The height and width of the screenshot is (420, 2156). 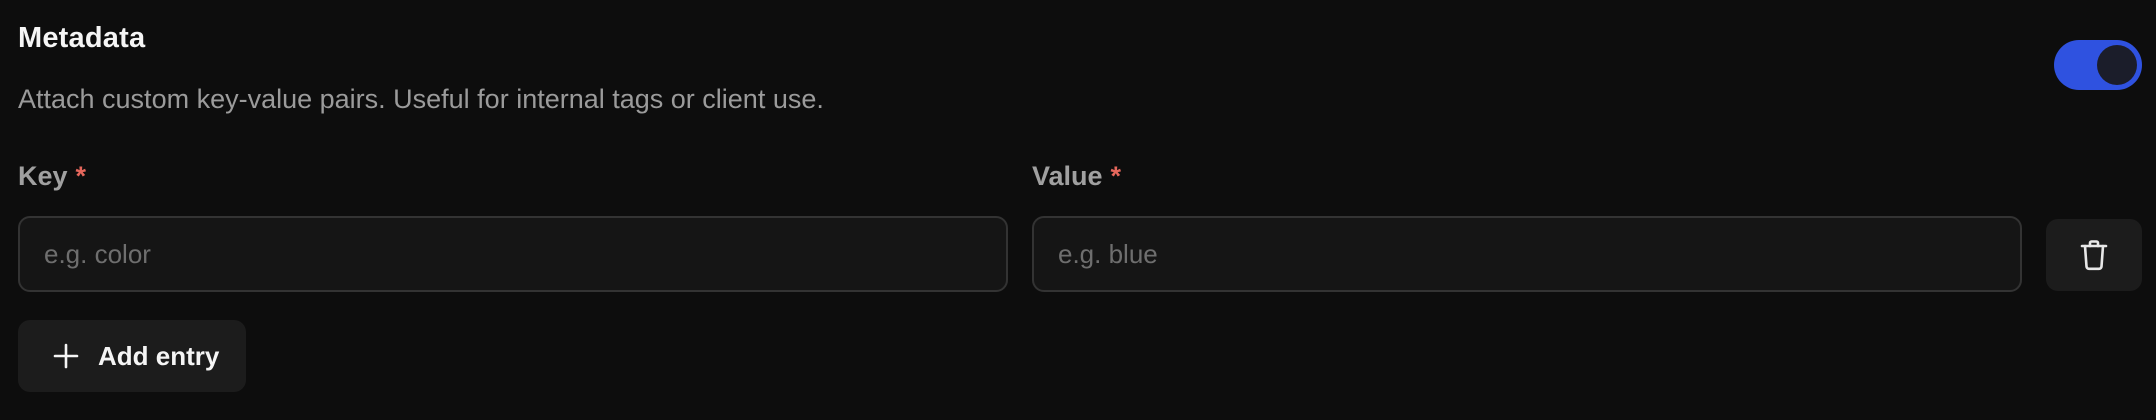 What do you see at coordinates (81, 176) in the screenshot?
I see `key-required-mark: *` at bounding box center [81, 176].